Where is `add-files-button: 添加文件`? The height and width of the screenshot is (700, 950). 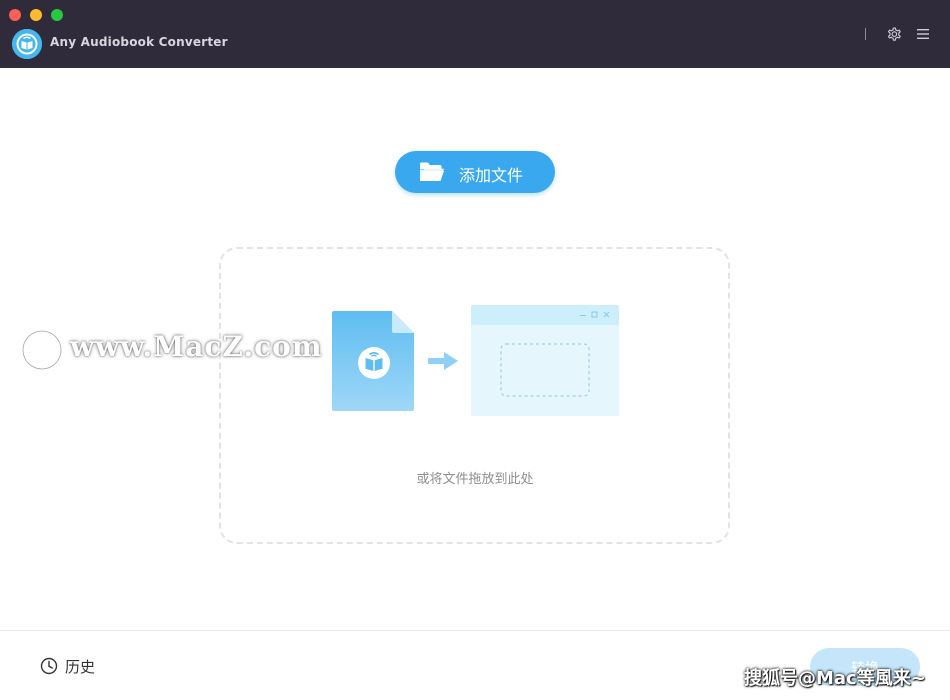 add-files-button: 添加文件 is located at coordinates (475, 172).